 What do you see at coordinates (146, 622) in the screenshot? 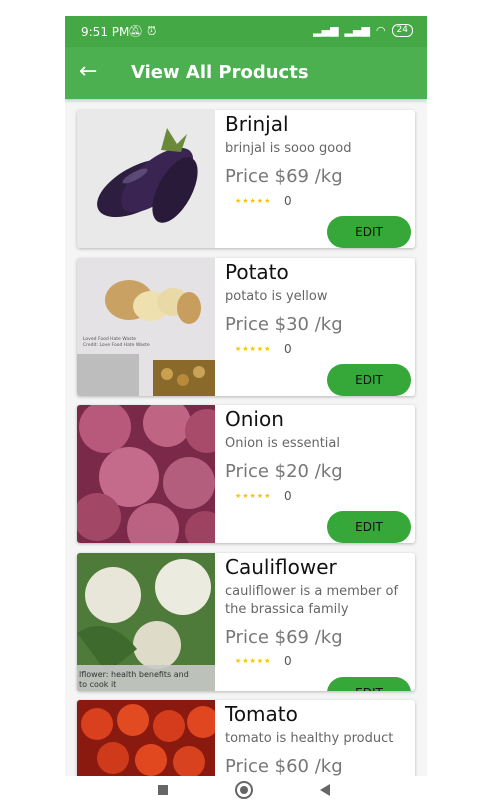
I see `product-image: lflower: health benefits and to cook it` at bounding box center [146, 622].